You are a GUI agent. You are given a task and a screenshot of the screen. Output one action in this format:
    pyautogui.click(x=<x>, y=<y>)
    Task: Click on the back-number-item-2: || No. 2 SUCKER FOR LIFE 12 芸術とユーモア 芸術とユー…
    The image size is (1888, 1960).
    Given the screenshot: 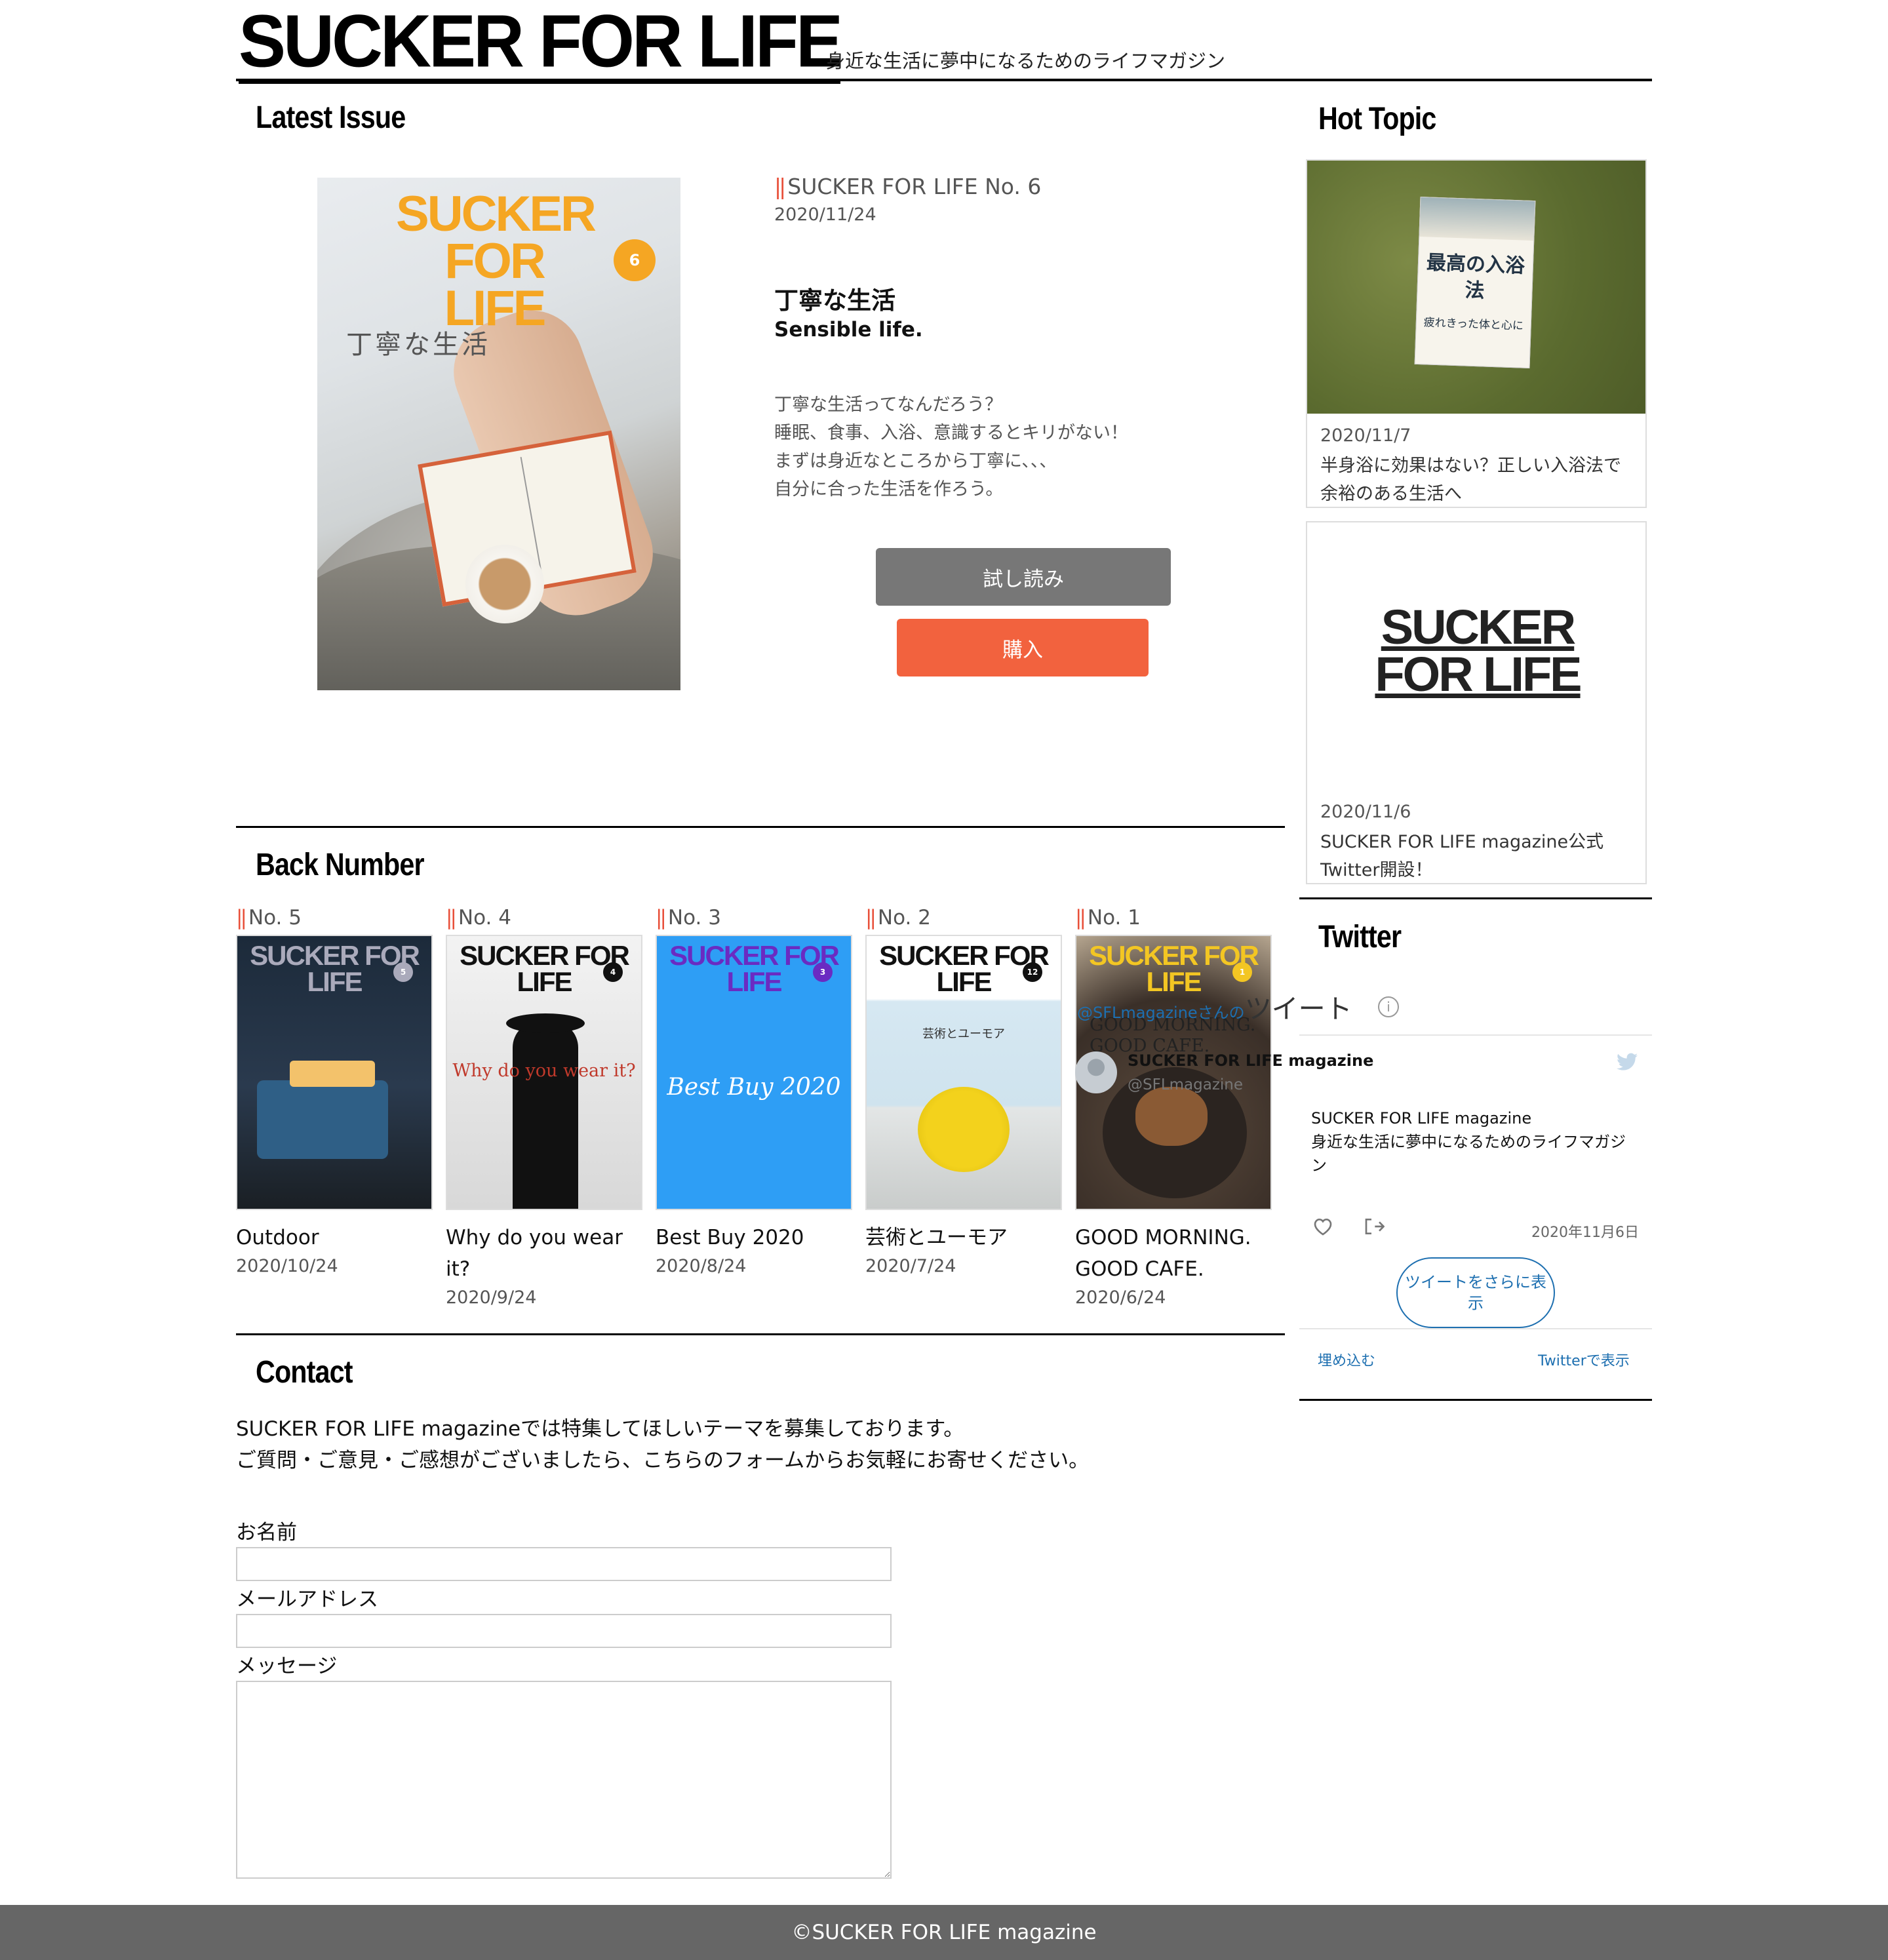 What is the action you would take?
    pyautogui.click(x=963, y=1093)
    